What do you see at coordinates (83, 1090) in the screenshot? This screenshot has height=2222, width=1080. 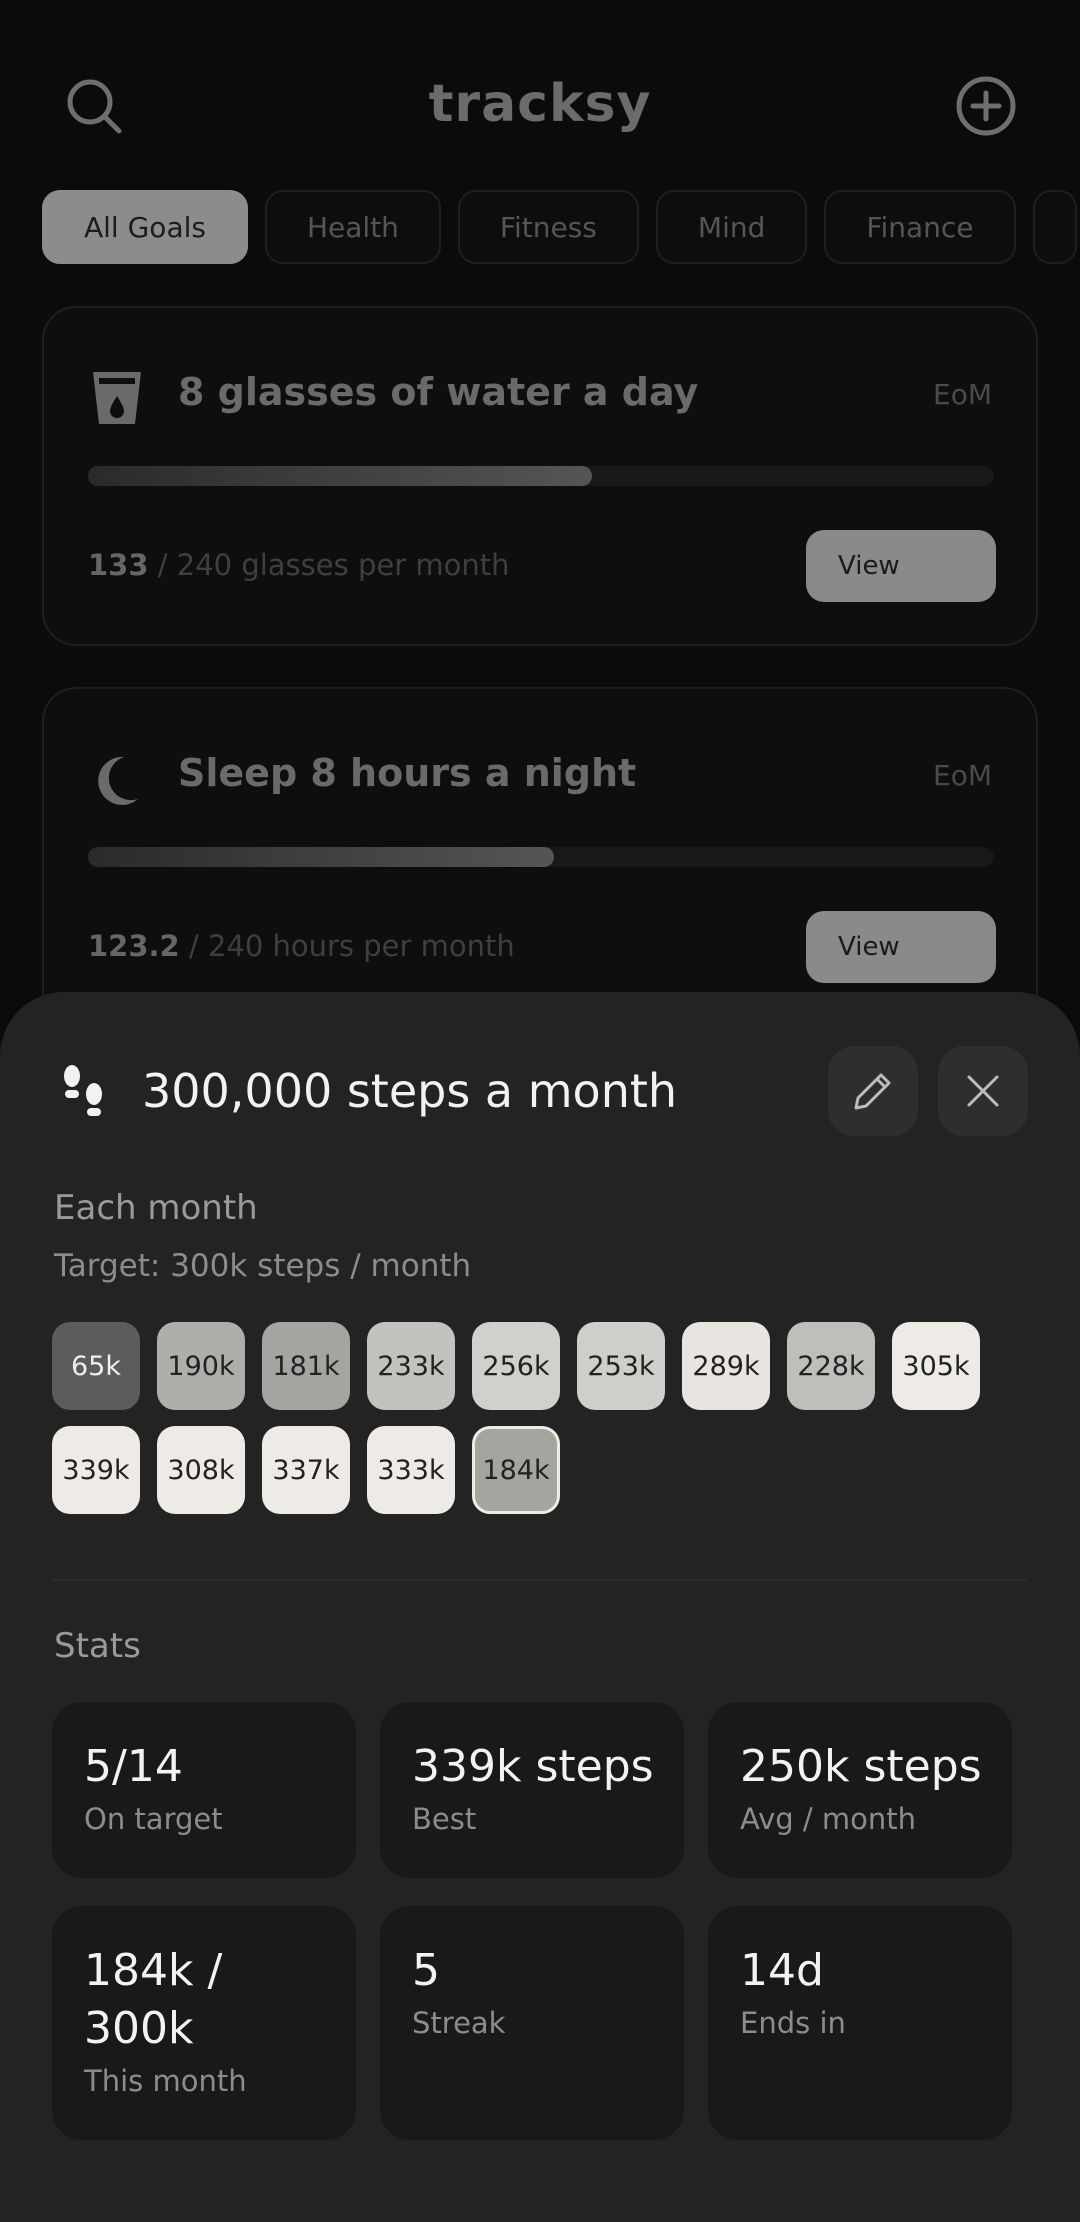 I see `footsteps-icon` at bounding box center [83, 1090].